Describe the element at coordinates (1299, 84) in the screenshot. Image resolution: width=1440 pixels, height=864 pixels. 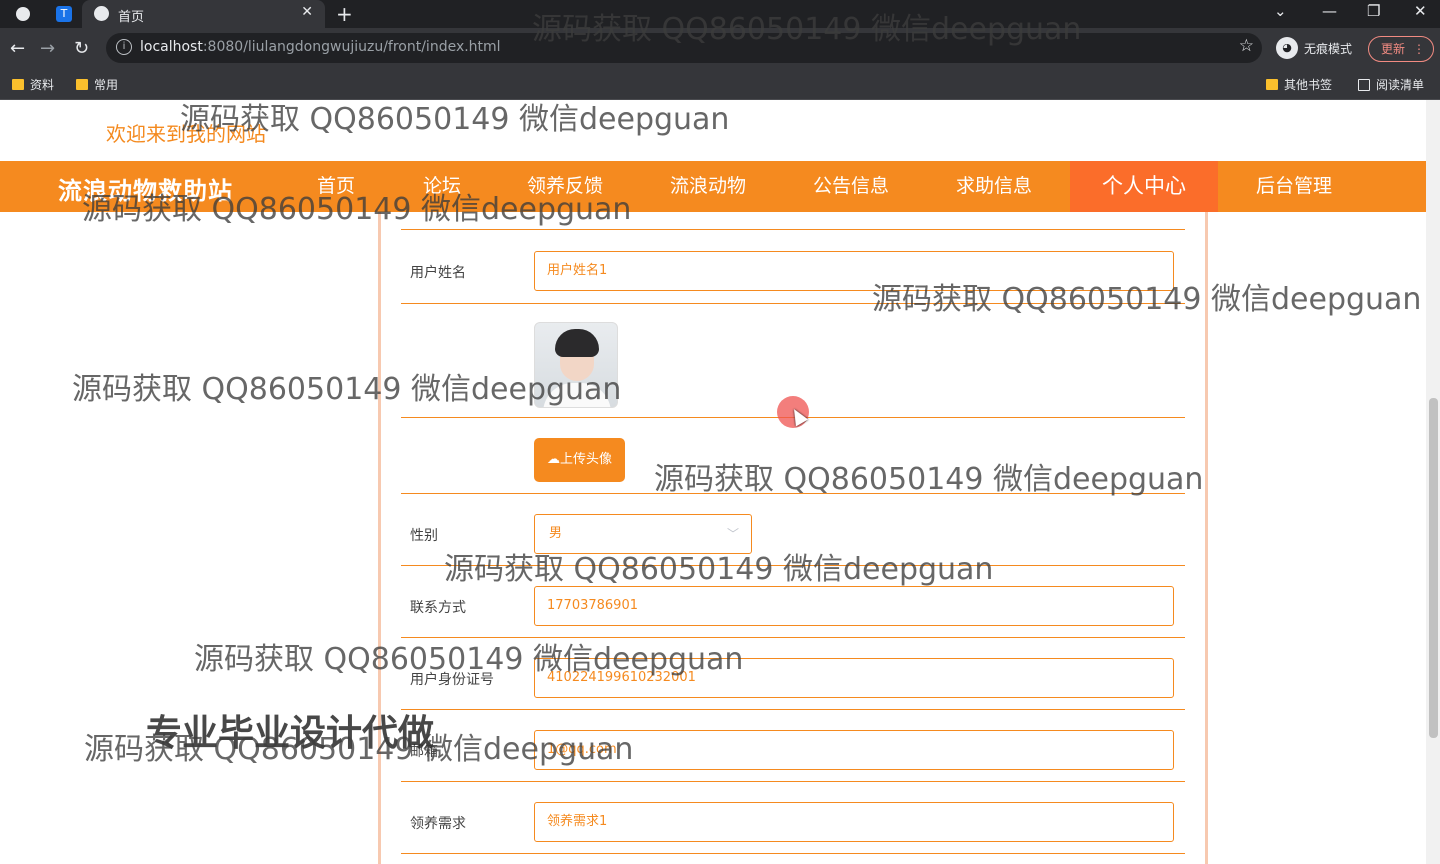
I see `bookmark-folder-other: 其他书签` at that location.